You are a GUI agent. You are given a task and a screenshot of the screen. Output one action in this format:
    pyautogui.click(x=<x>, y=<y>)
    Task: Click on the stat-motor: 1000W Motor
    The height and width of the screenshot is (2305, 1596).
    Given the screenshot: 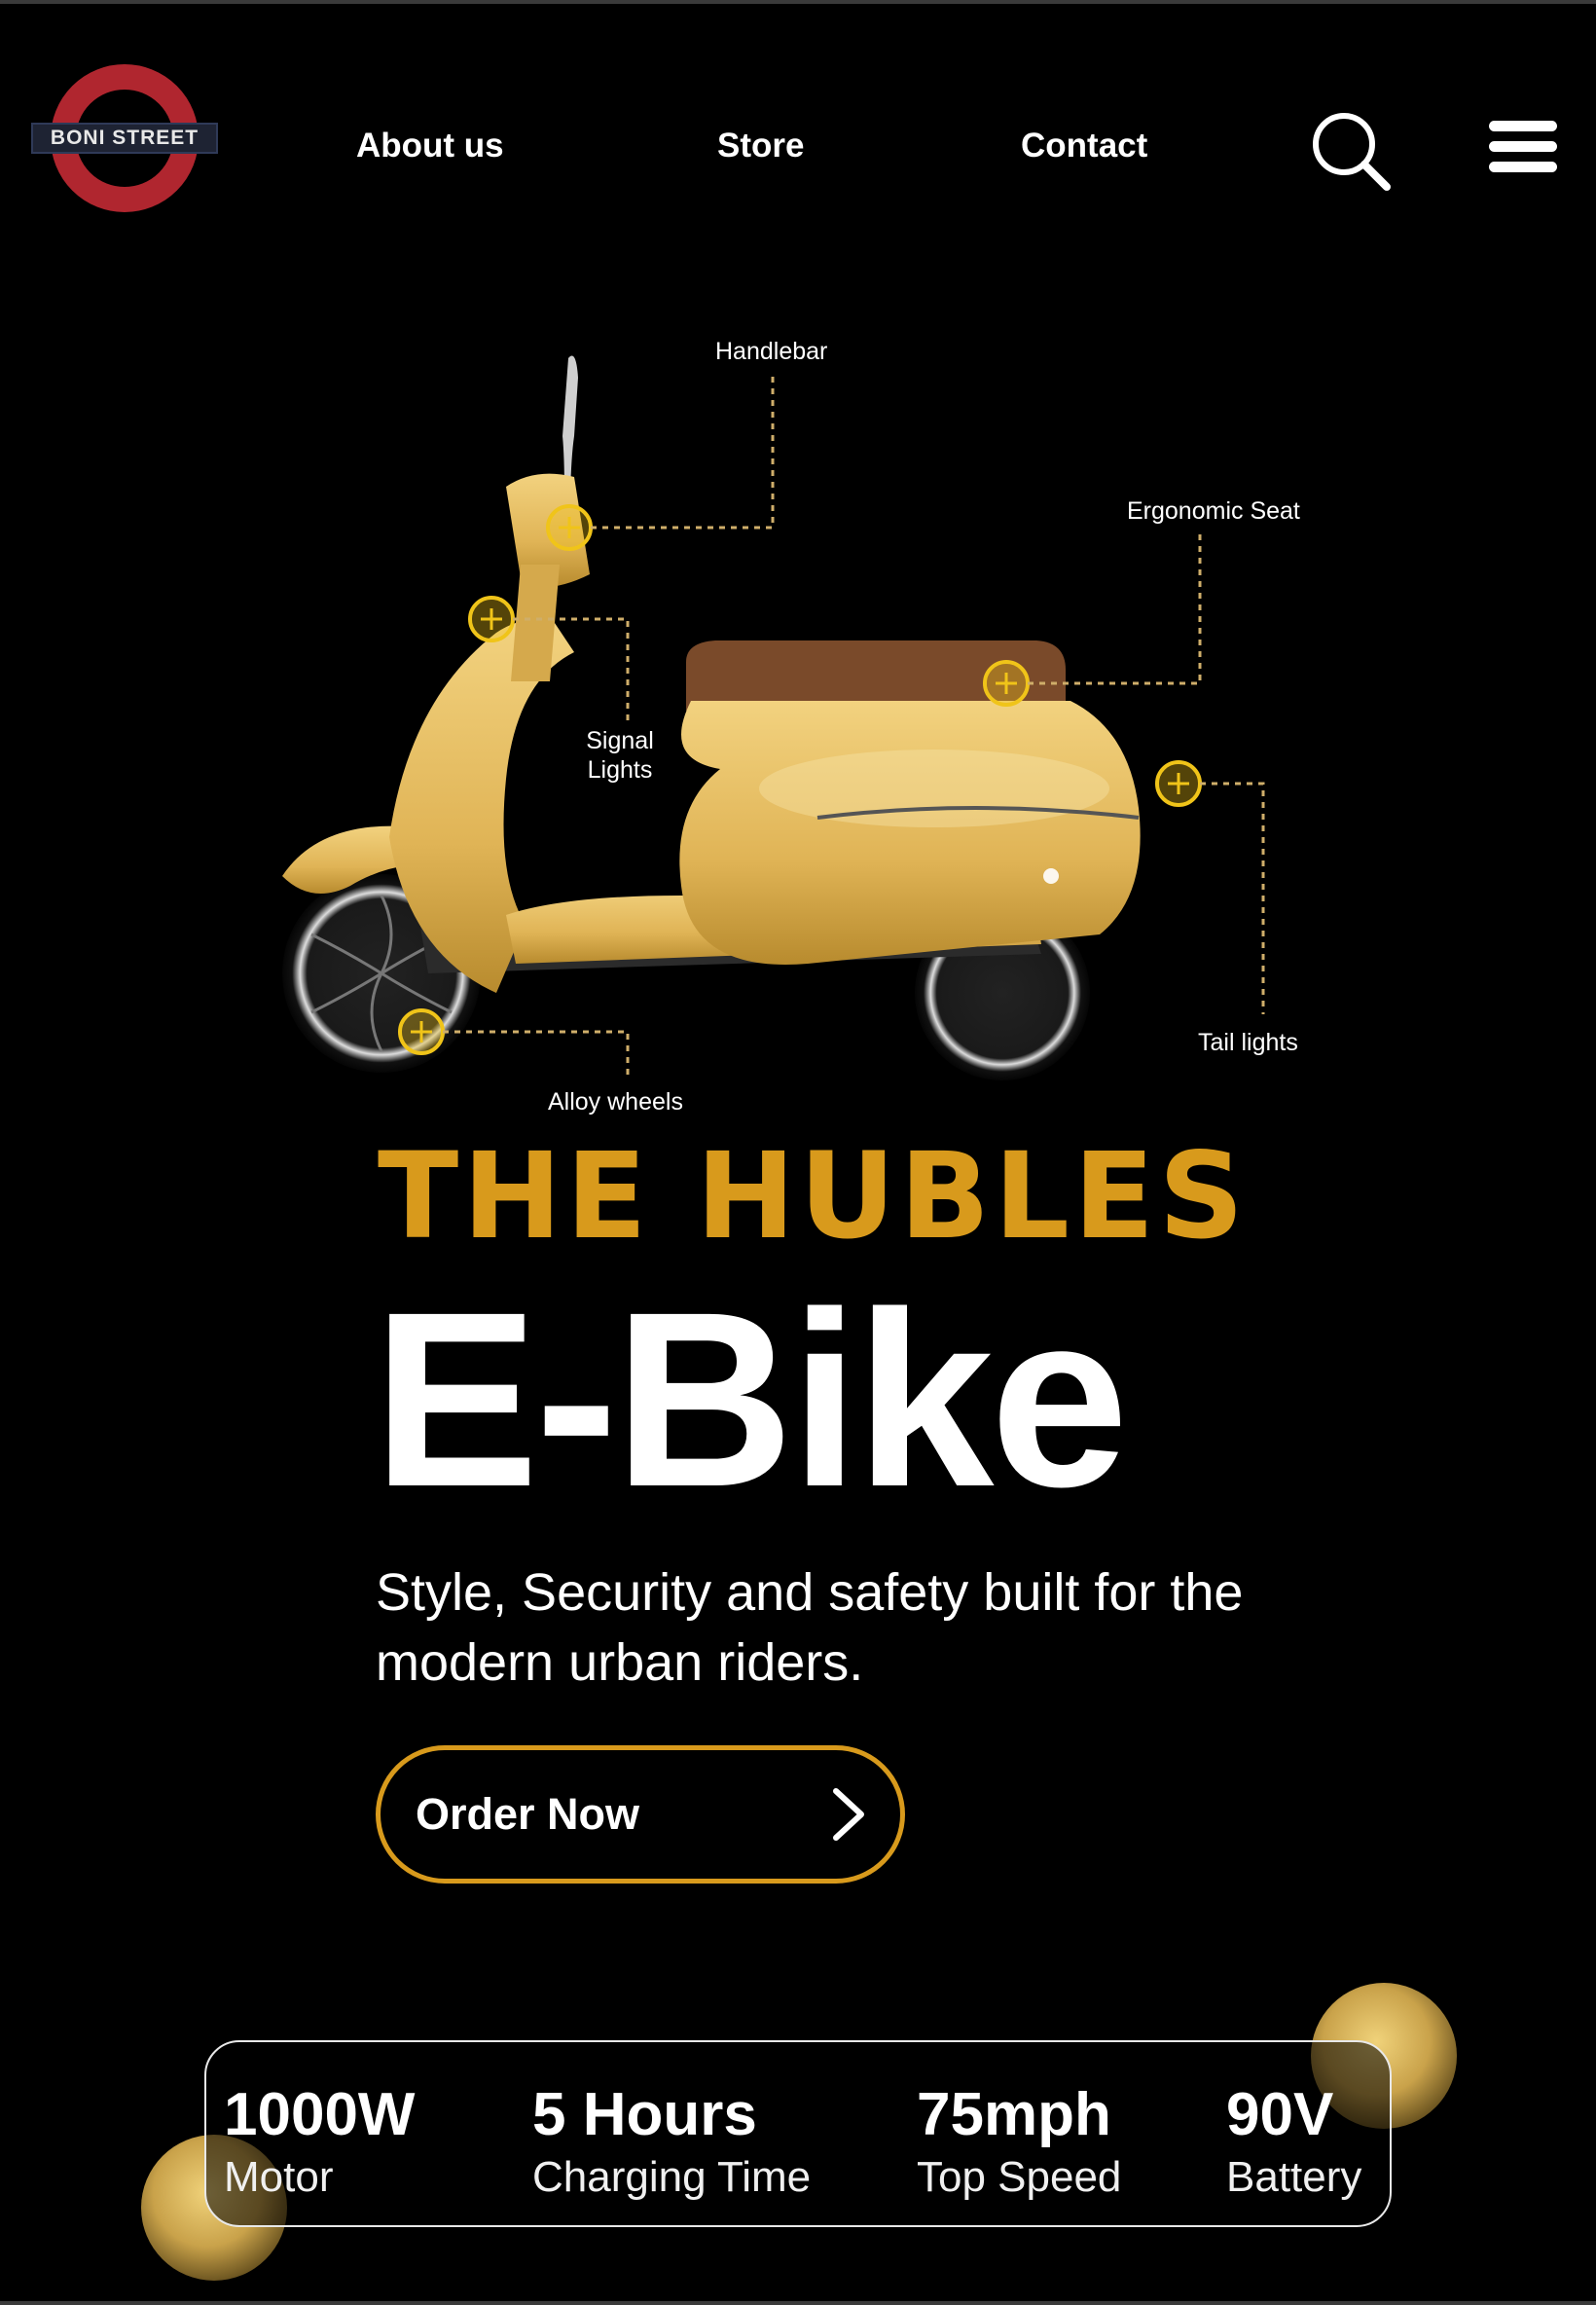 What is the action you would take?
    pyautogui.click(x=319, y=2142)
    